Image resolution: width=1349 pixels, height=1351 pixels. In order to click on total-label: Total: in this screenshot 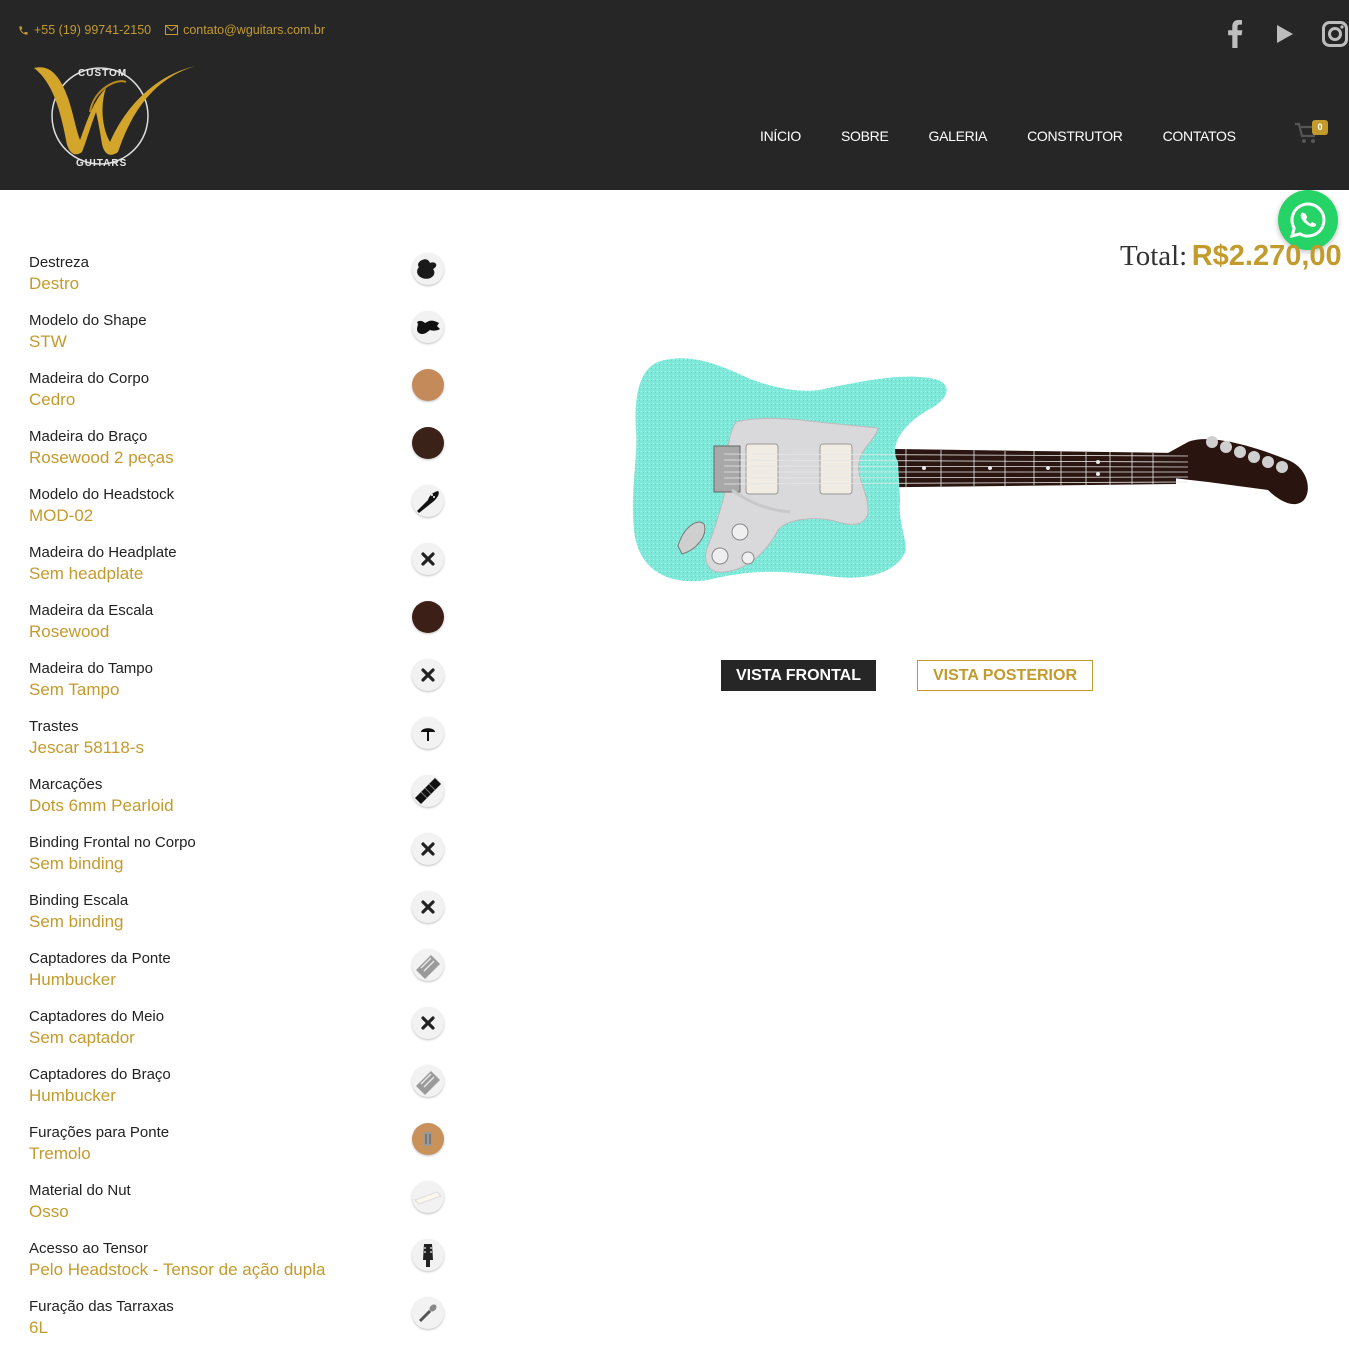, I will do `click(1154, 256)`.